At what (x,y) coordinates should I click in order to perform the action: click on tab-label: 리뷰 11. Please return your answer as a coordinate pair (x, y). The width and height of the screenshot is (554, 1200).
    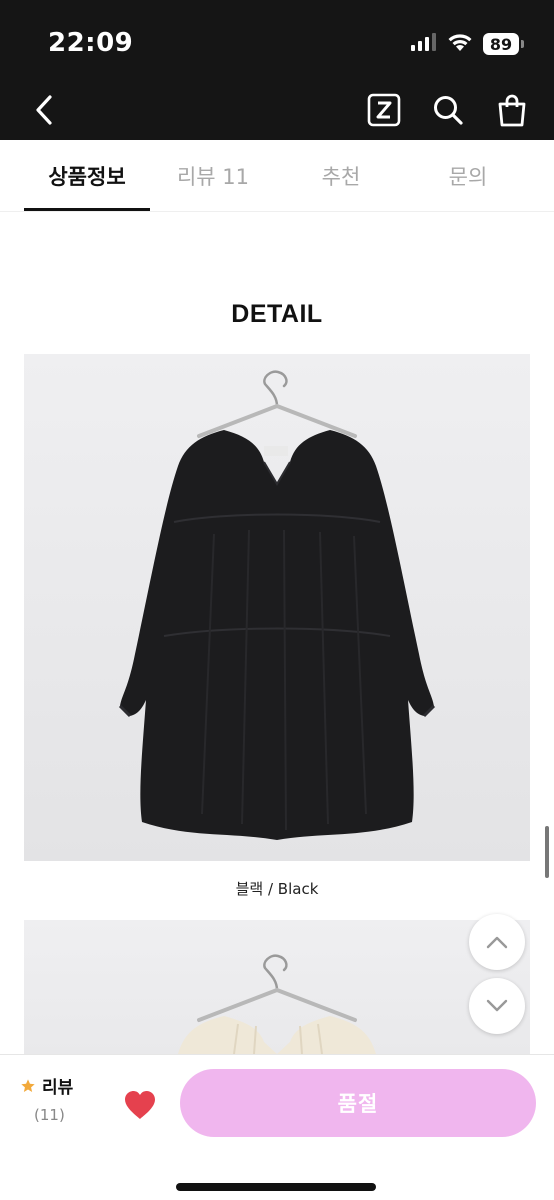
    Looking at the image, I should click on (213, 176).